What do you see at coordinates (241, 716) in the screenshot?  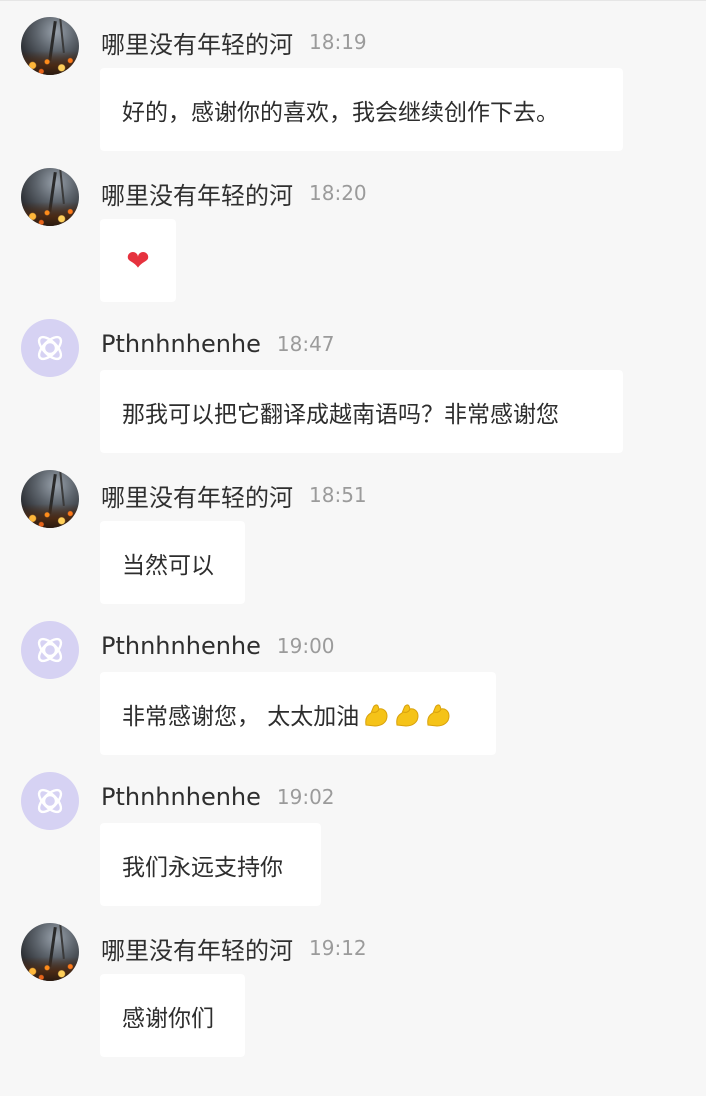 I see `message-text: 非常感谢您， 太太加油` at bounding box center [241, 716].